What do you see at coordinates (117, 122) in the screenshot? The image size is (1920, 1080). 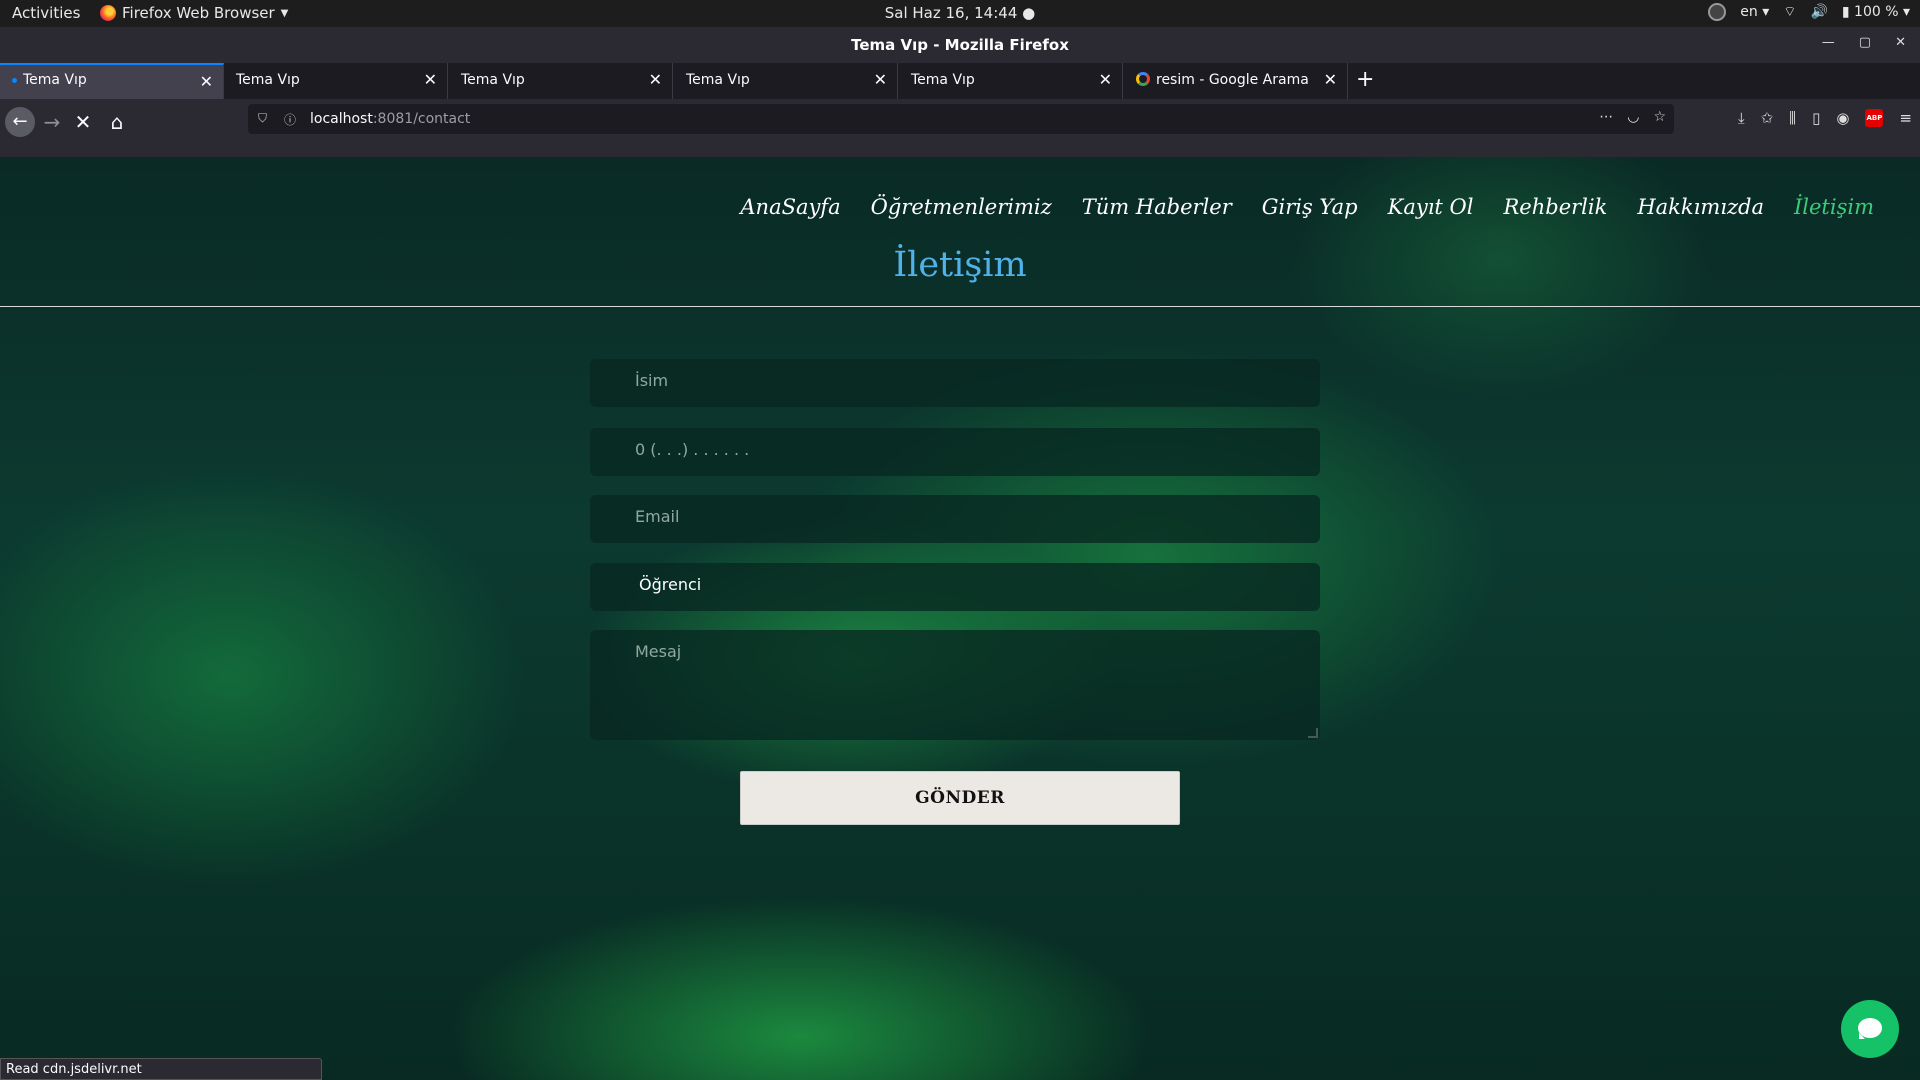 I see `home-button: ⌂` at bounding box center [117, 122].